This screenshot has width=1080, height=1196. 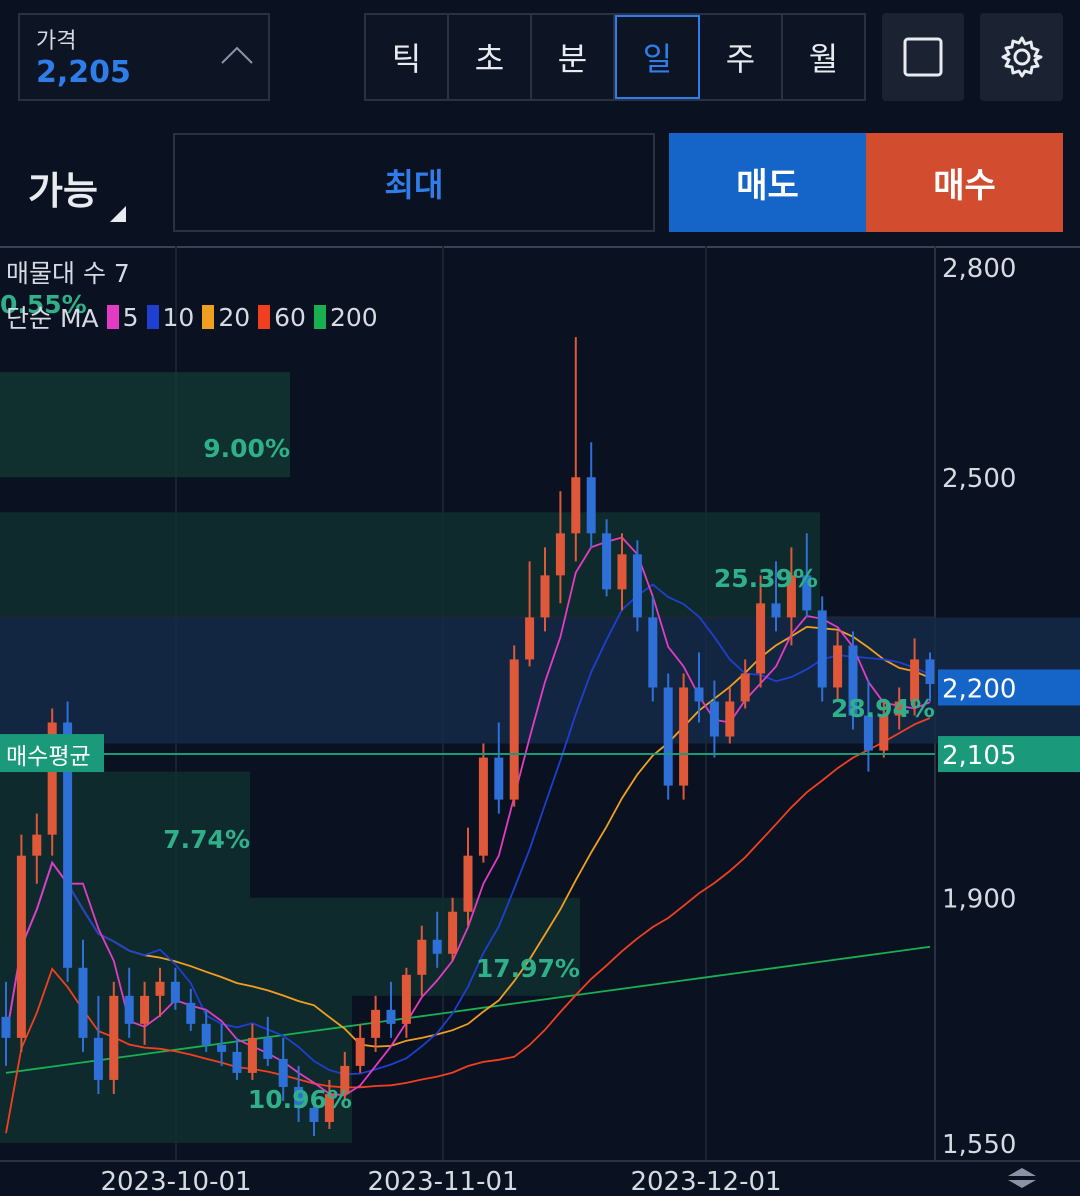 I want to click on y-tick-label-0: 2,800, so click(x=979, y=269).